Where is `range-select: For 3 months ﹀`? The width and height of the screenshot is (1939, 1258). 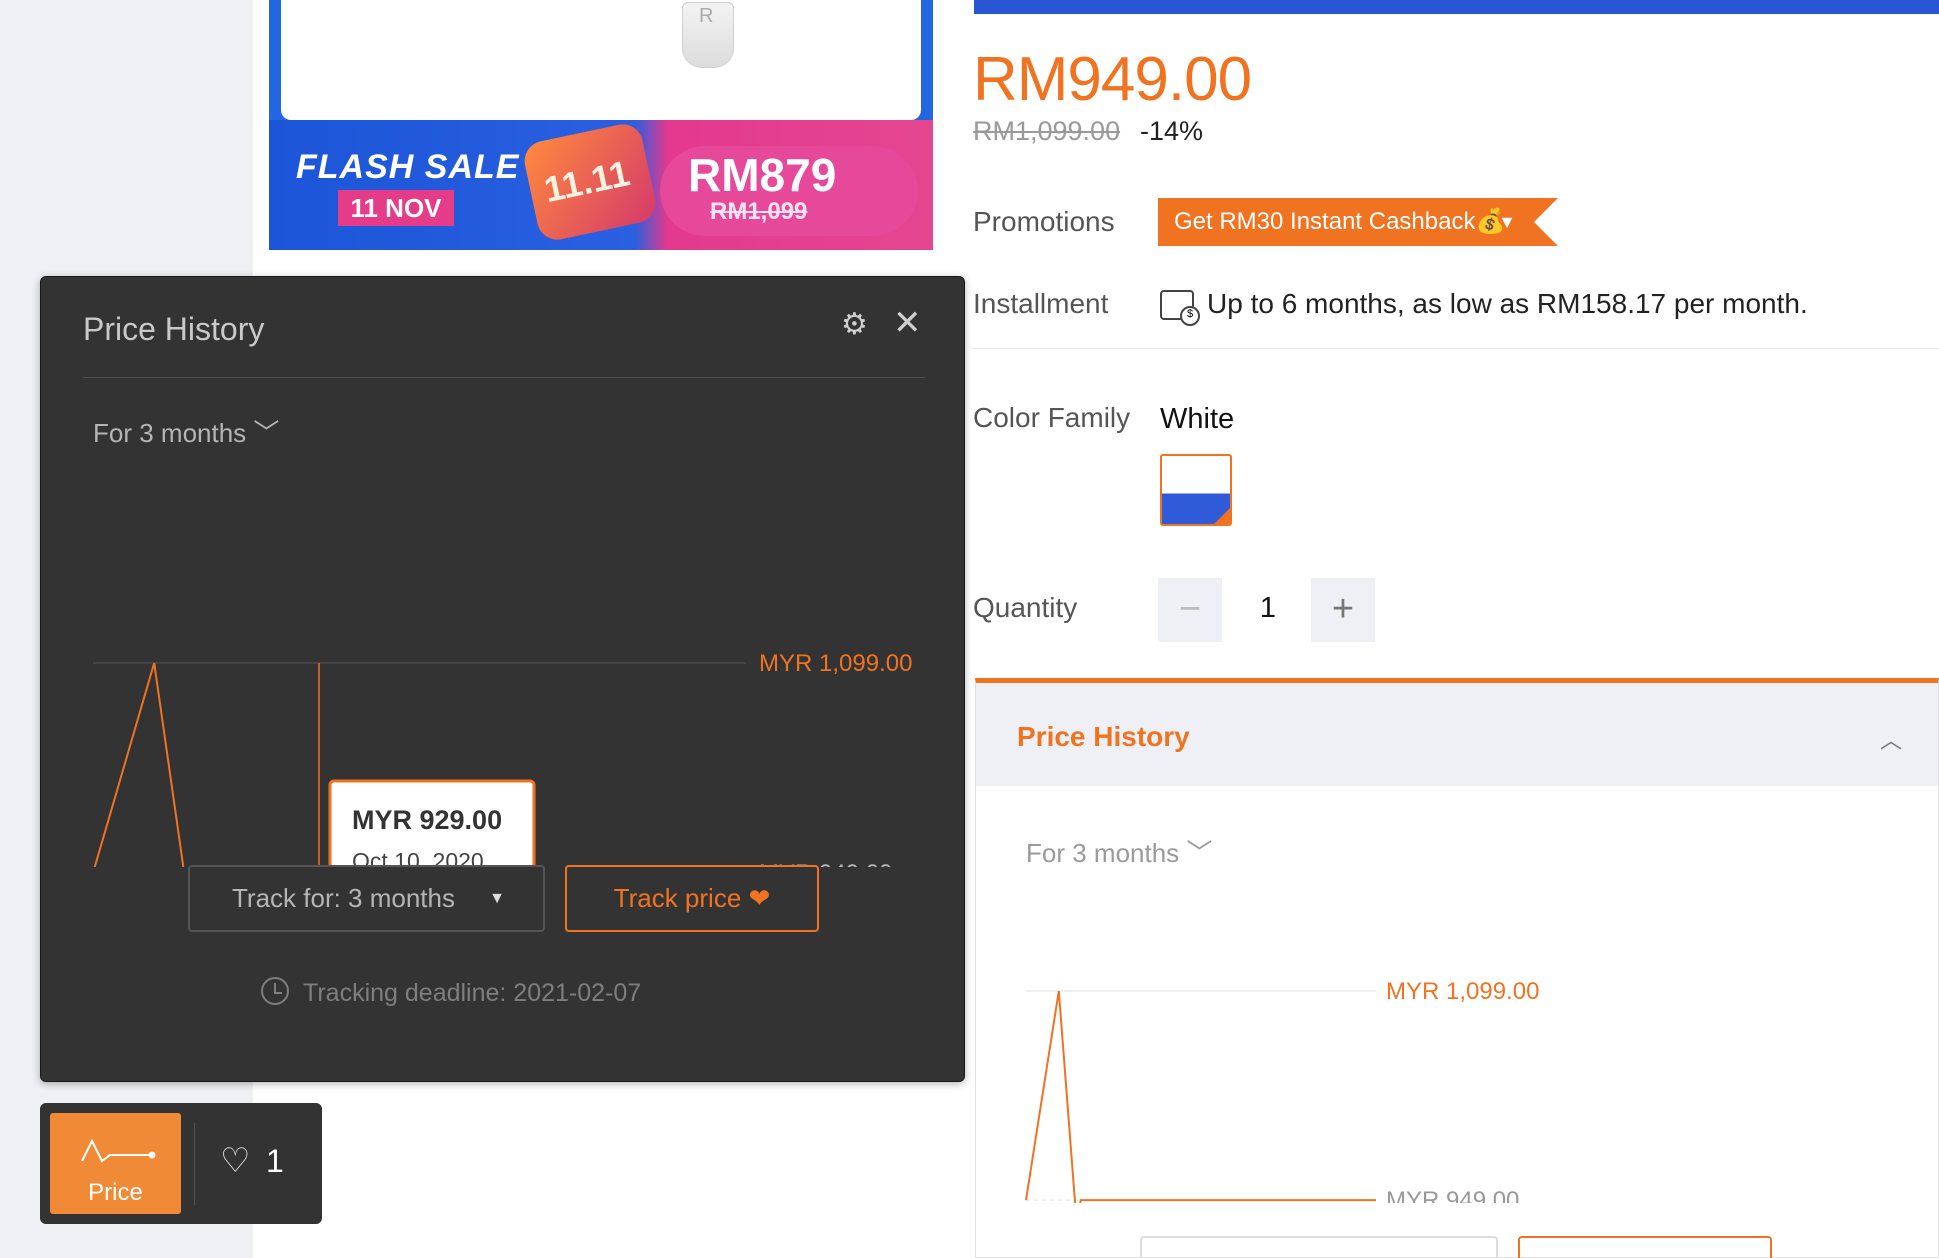 range-select: For 3 months ﹀ is located at coordinates (1119, 851).